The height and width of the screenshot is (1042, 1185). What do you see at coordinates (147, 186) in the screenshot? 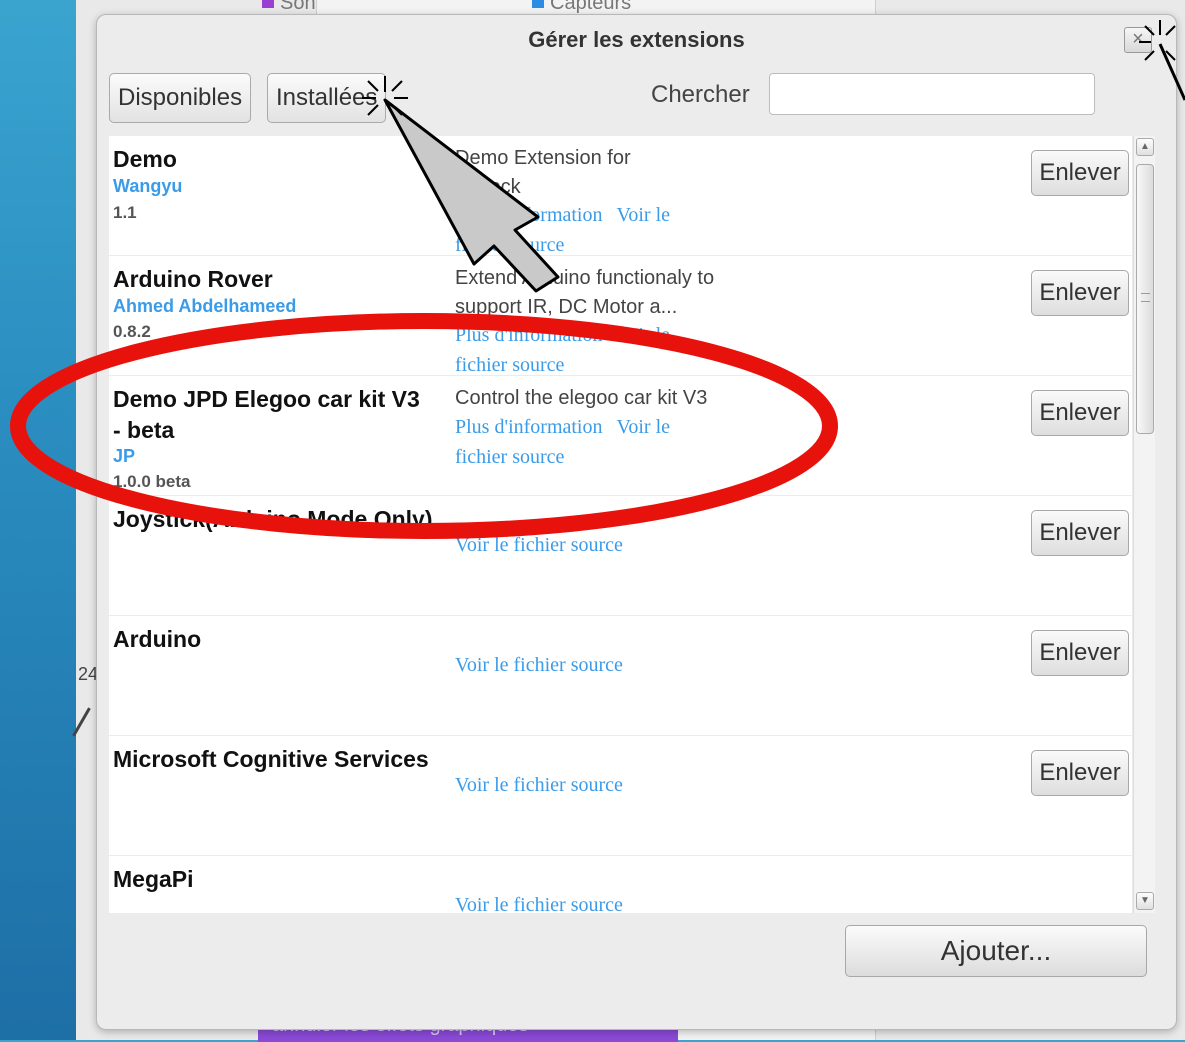
I see `extension-author: Wangyu` at bounding box center [147, 186].